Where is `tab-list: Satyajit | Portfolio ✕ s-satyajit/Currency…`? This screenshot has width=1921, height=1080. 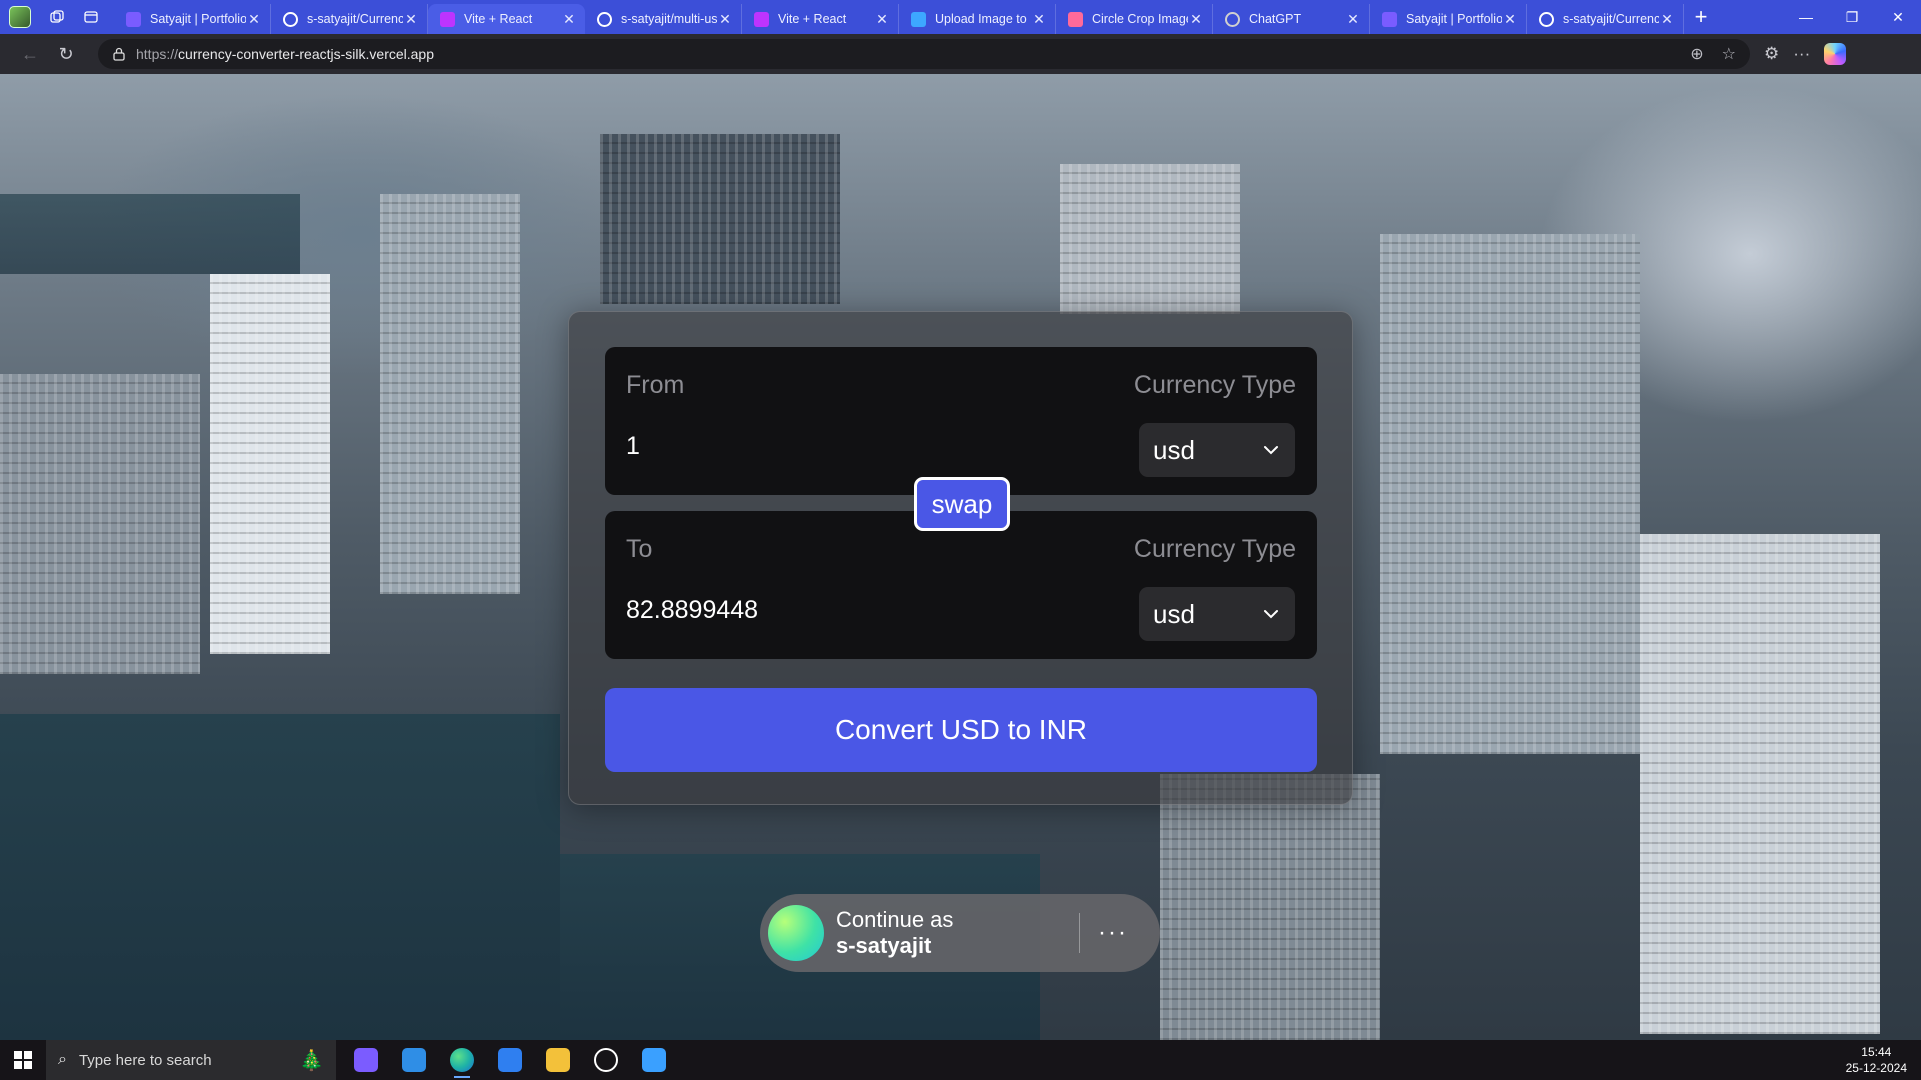 tab-list: Satyajit | Portfolio ✕ s-satyajit/Currency… is located at coordinates (899, 17).